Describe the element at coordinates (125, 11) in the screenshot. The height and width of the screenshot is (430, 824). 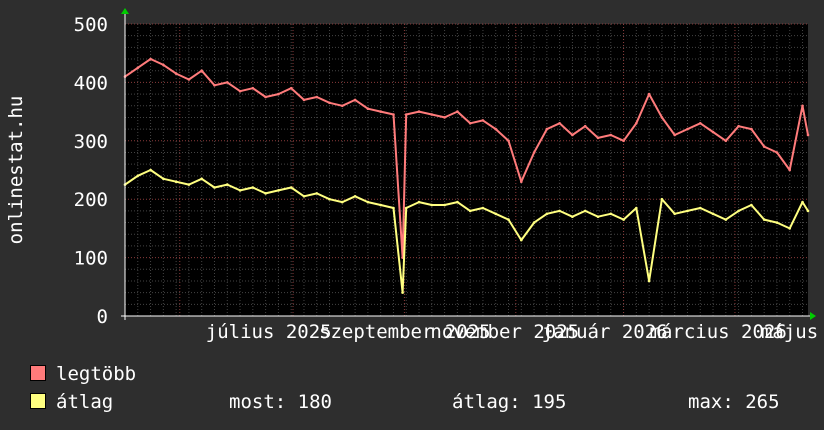
I see `y-axis-arrow-icon` at that location.